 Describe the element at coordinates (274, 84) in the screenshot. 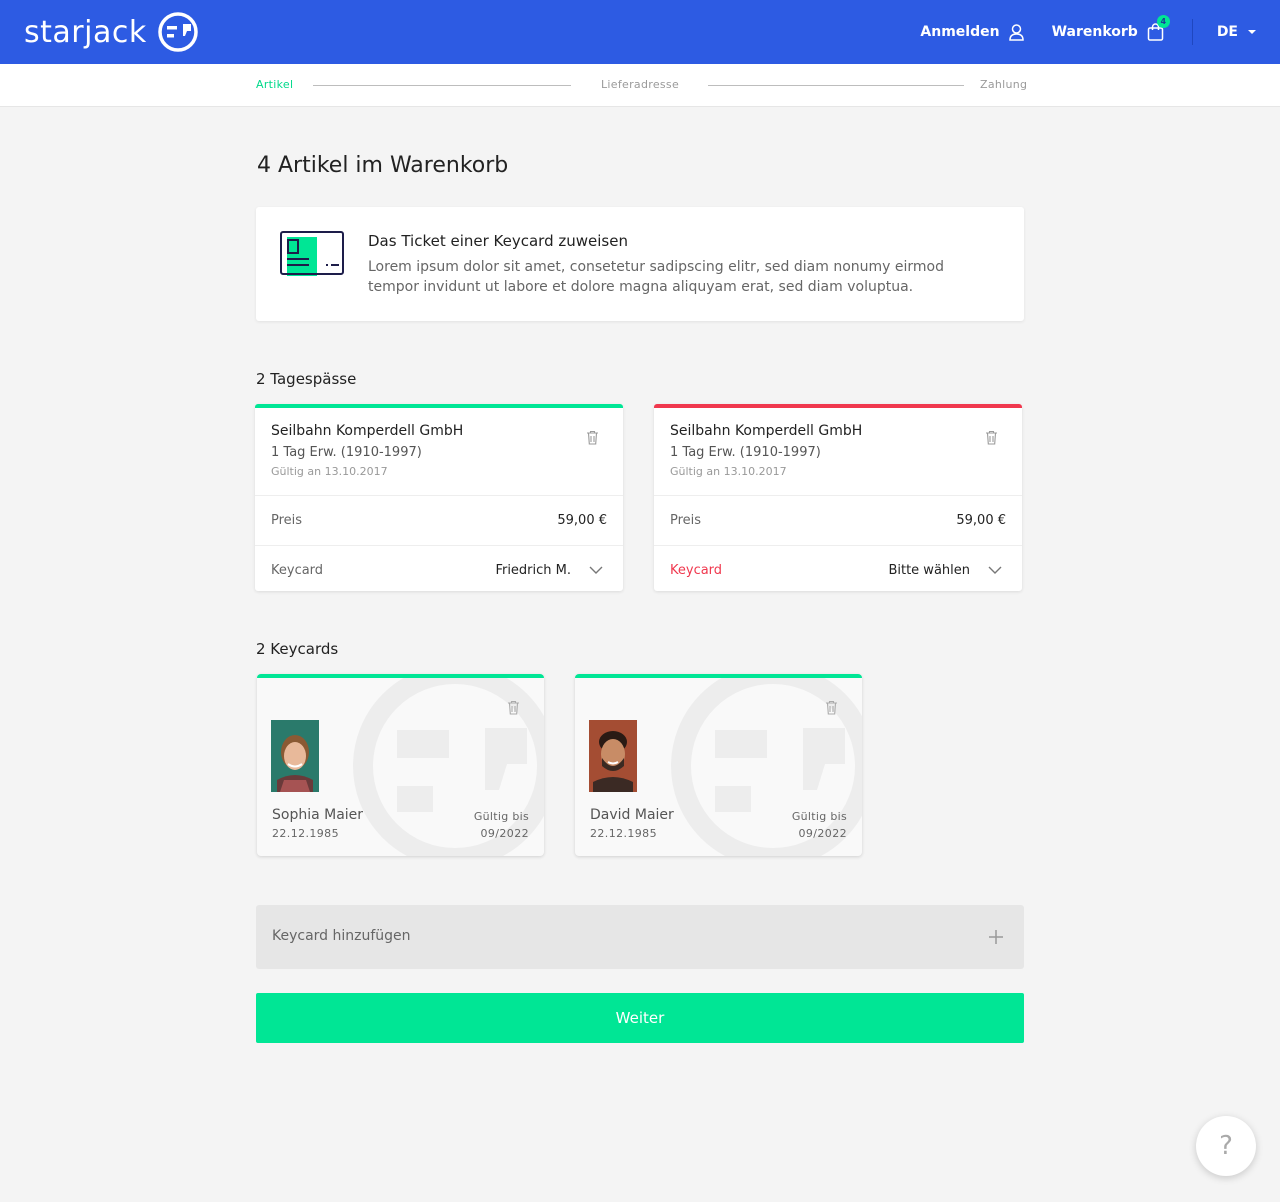

I see `step-artikel: Artikel` at that location.